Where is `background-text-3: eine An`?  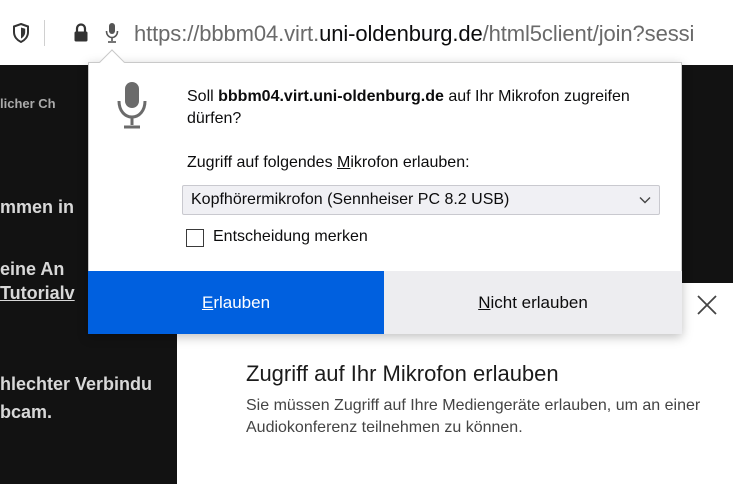
background-text-3: eine An is located at coordinates (32, 269).